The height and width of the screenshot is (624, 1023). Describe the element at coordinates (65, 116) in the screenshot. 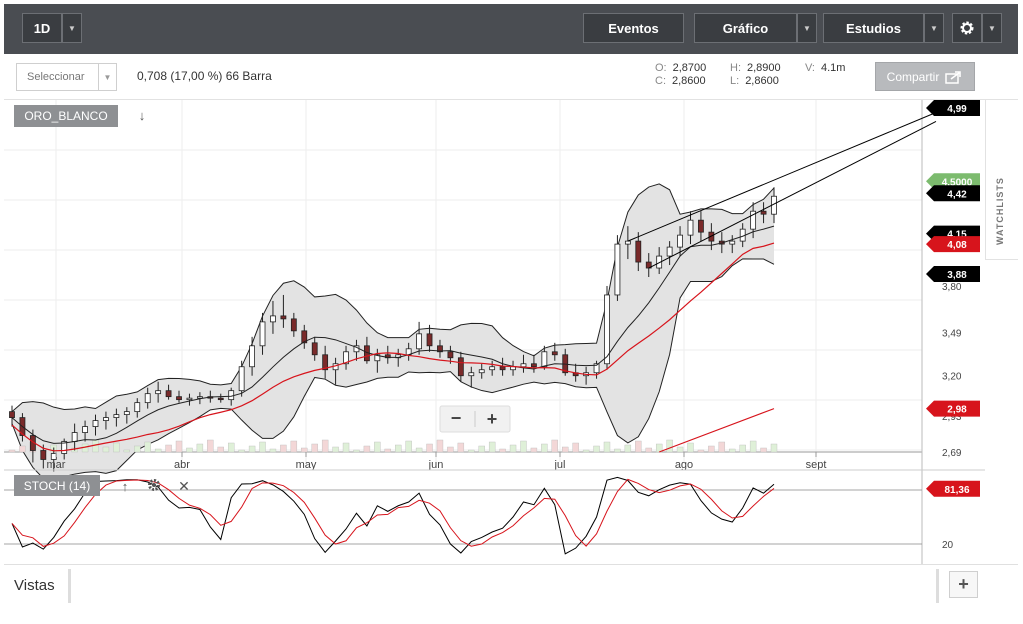

I see `symbol-tag: ORO_BLANCO` at that location.